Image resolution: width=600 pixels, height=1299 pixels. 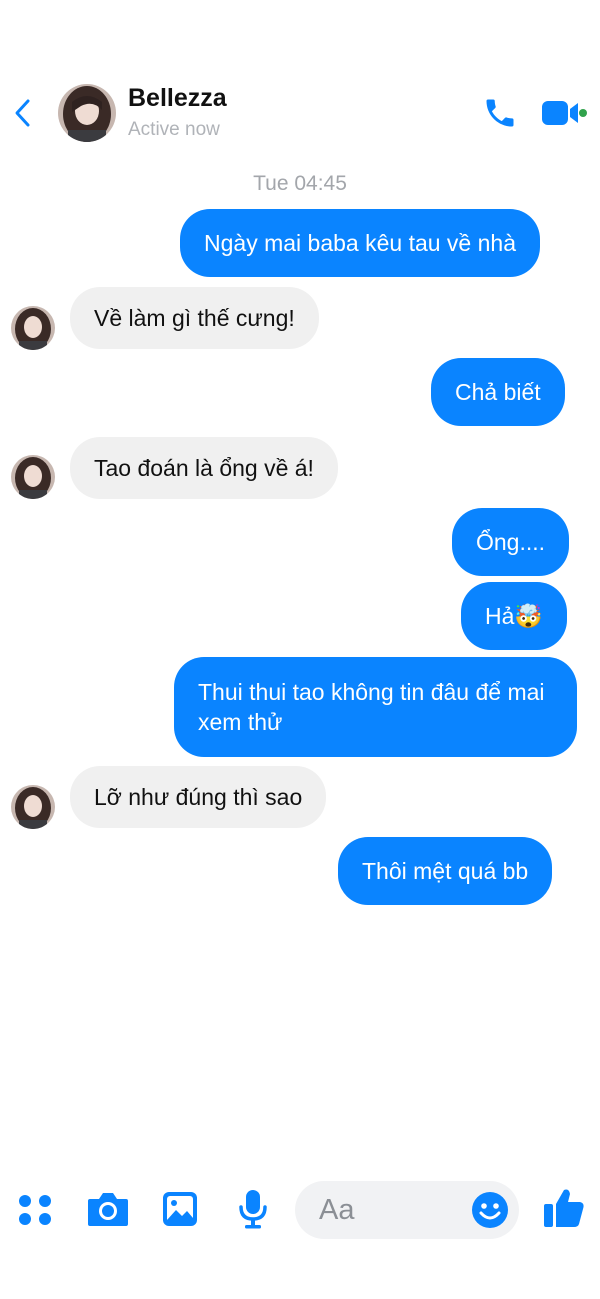 What do you see at coordinates (300, 183) in the screenshot?
I see `message-timestamp: Tue 04:45` at bounding box center [300, 183].